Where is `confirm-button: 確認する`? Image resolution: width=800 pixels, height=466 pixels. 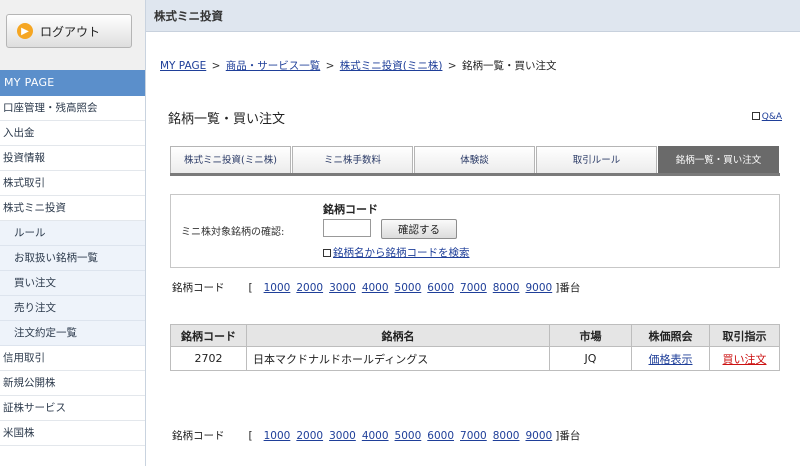
confirm-button: 確認する is located at coordinates (419, 229).